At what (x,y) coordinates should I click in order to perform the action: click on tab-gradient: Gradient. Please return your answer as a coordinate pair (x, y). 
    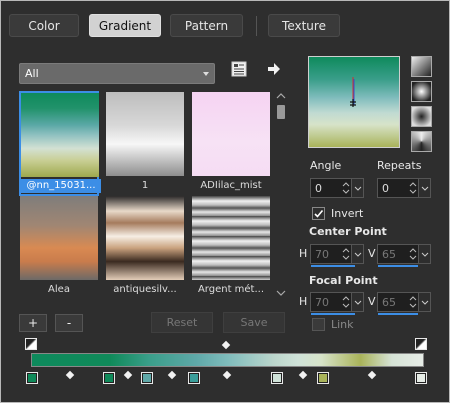
    Looking at the image, I should click on (125, 25).